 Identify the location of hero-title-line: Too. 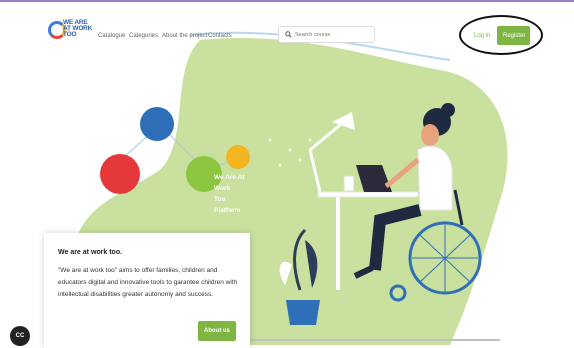
(220, 199).